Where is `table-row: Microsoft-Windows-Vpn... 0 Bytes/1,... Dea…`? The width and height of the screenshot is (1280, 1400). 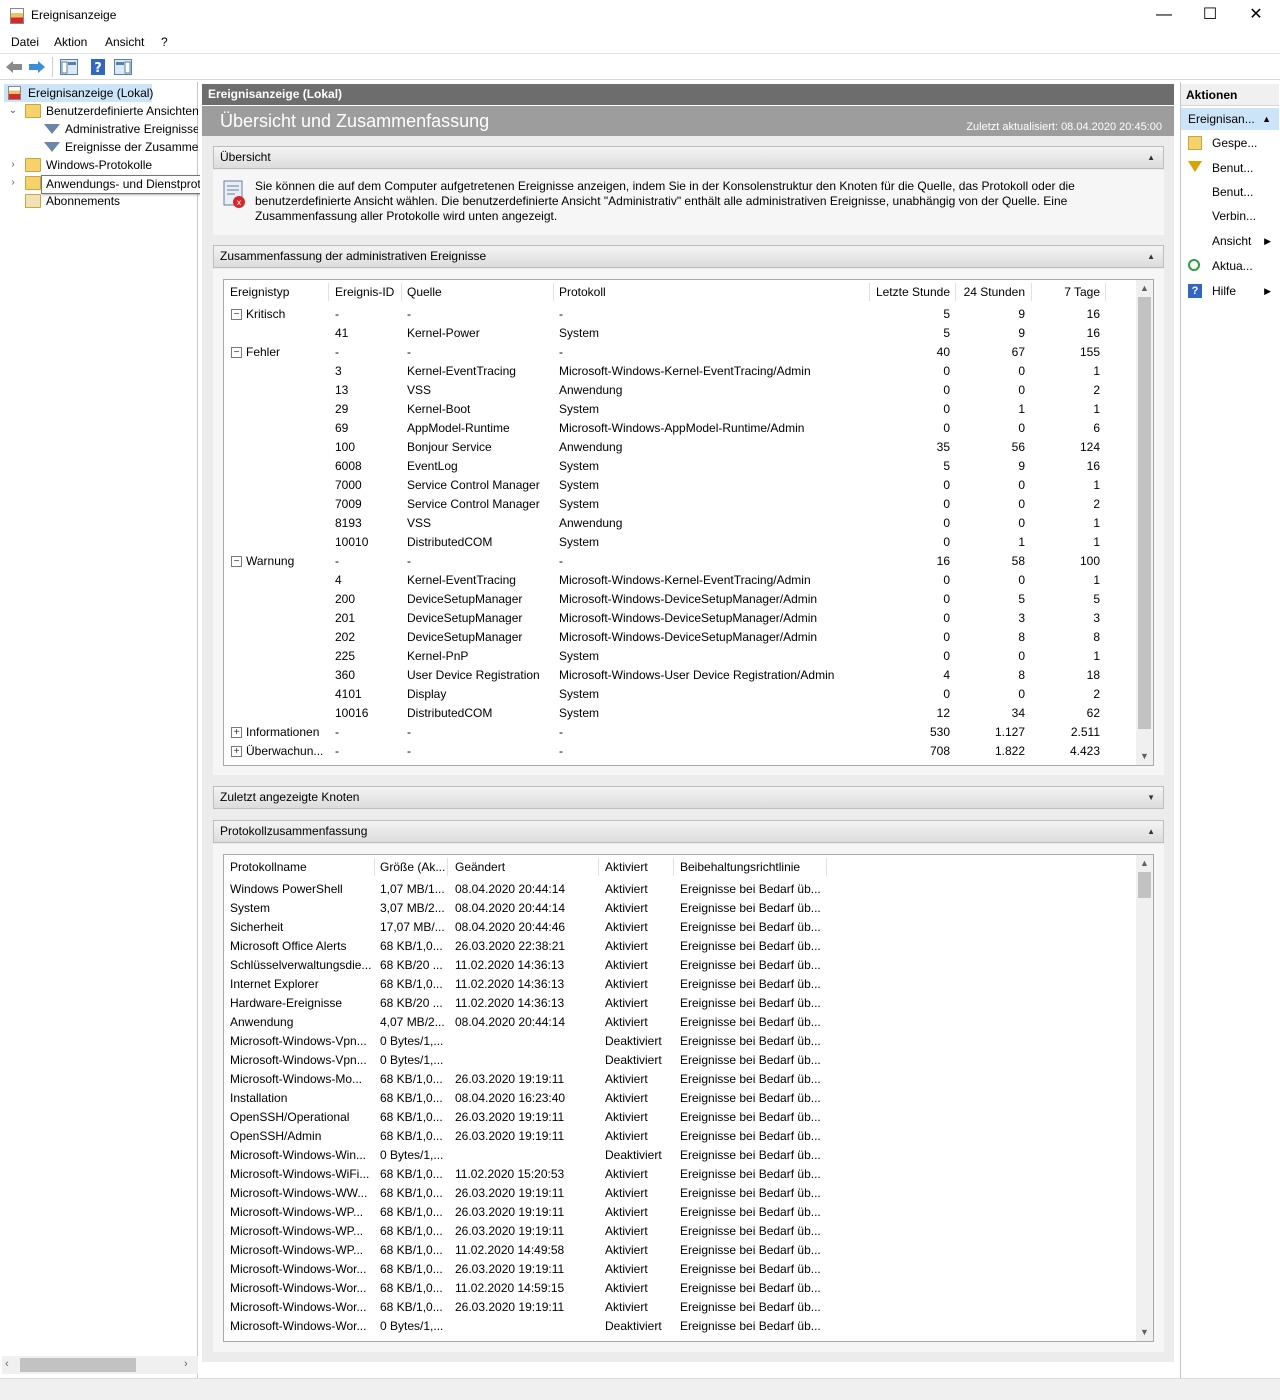
table-row: Microsoft-Windows-Vpn... 0 Bytes/1,... Dea… is located at coordinates (680, 1041).